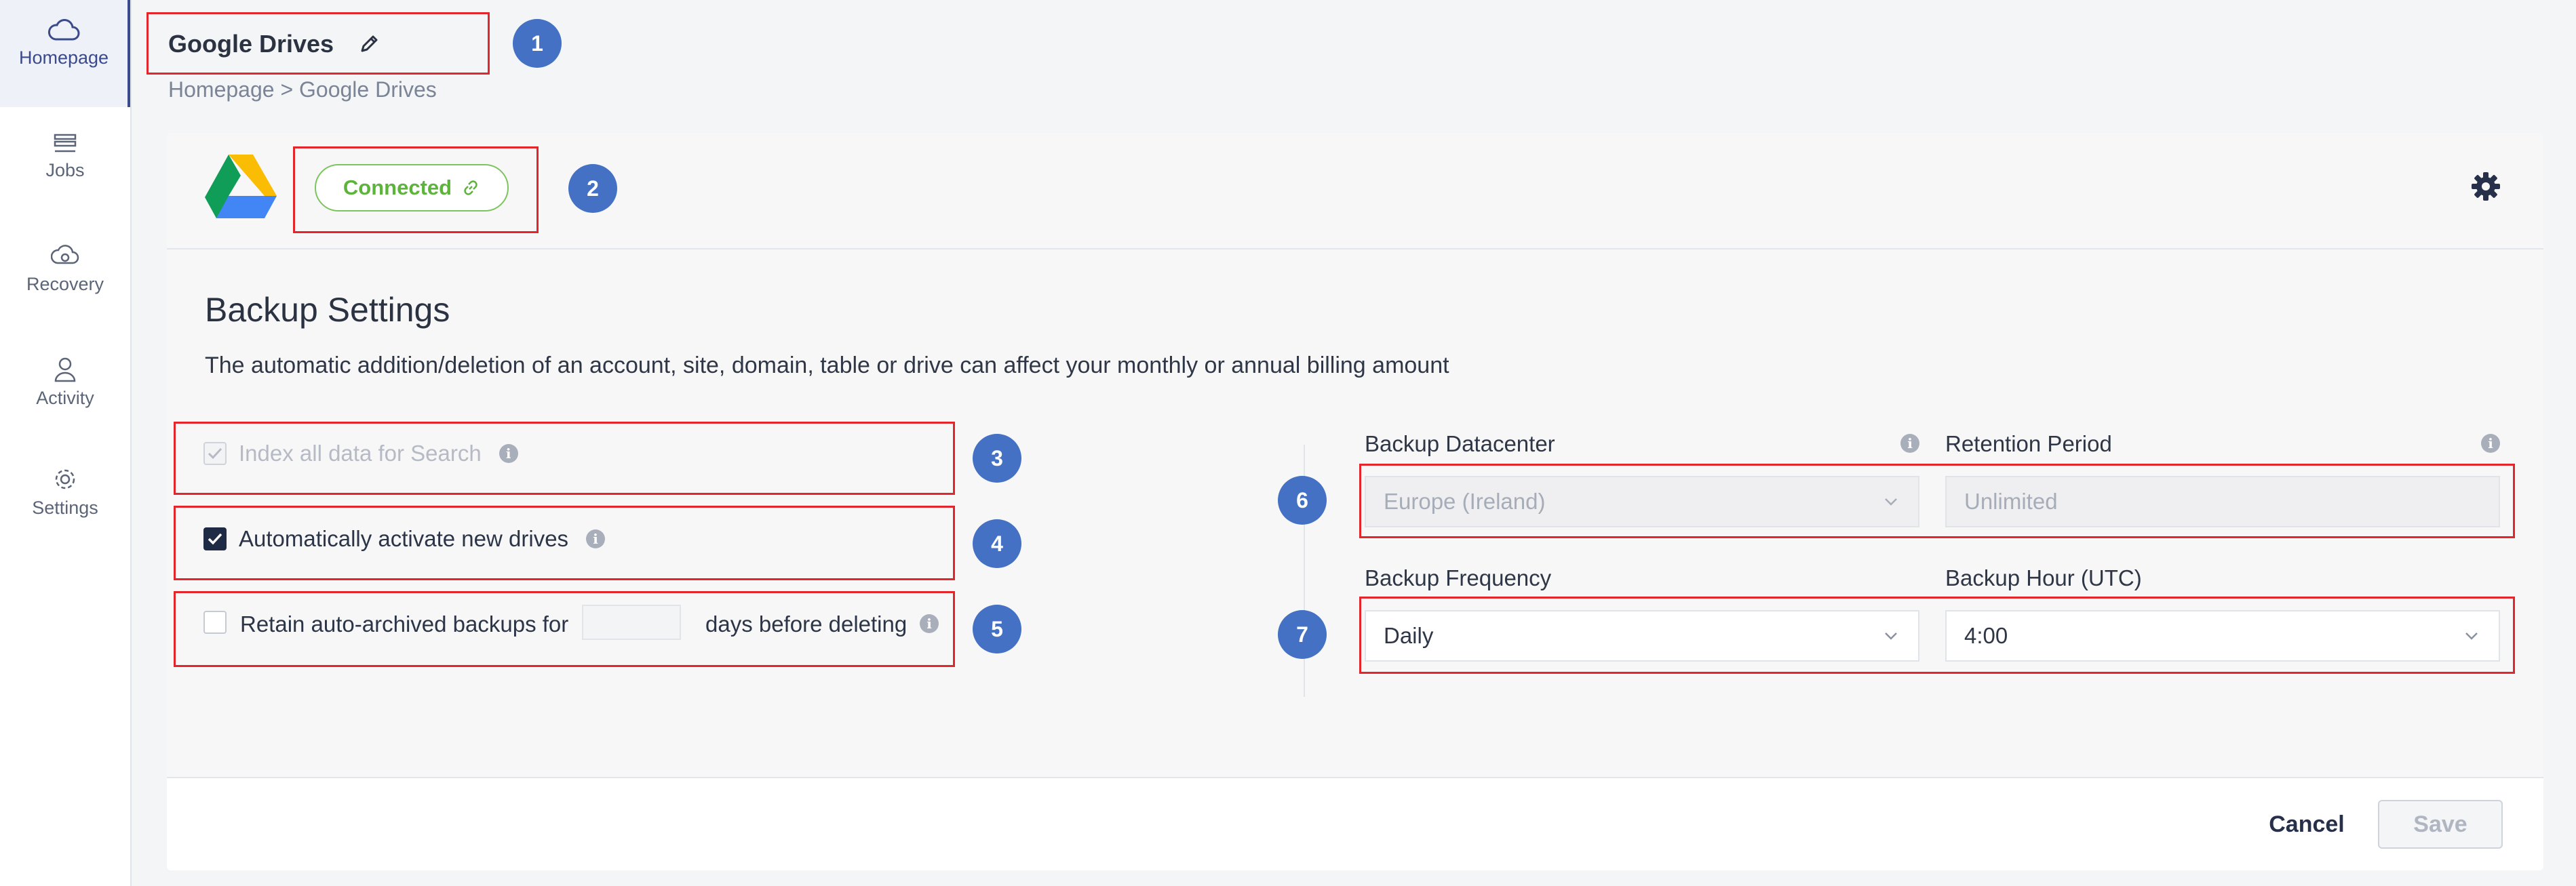  I want to click on frequency-label: Backup Frequency, so click(1458, 577).